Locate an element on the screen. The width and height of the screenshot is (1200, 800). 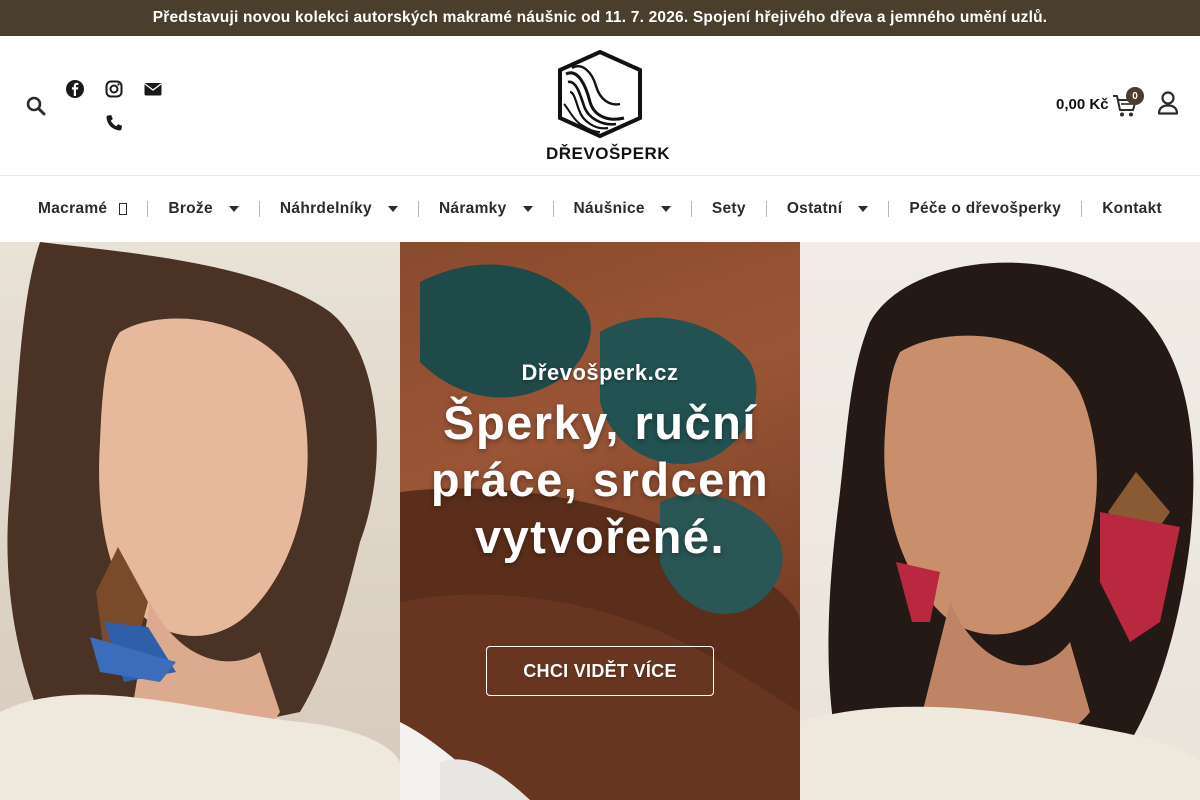
nav-item-nahrdelniky: Náhrdelníky is located at coordinates (339, 209).